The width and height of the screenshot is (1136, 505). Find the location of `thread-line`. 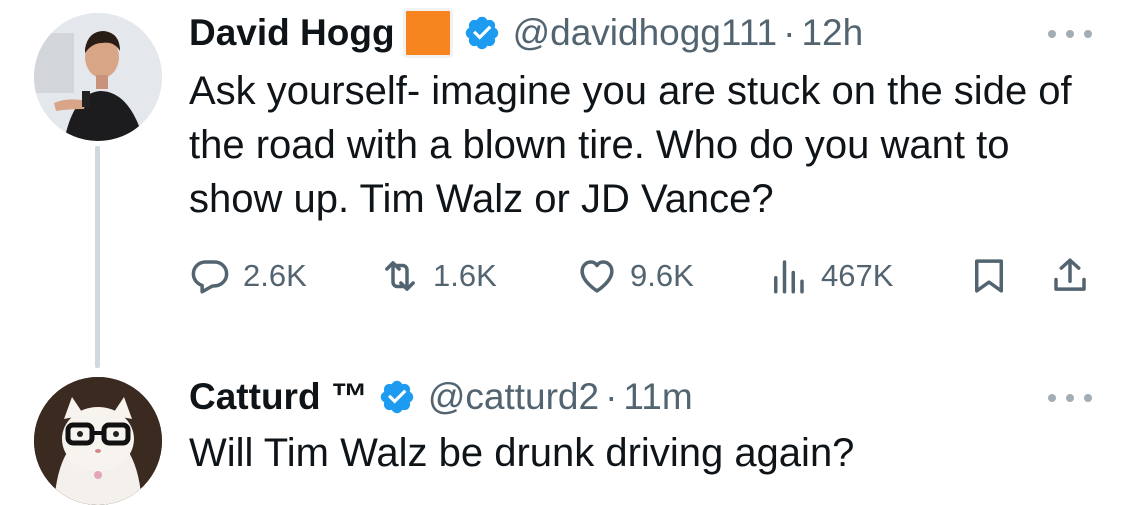

thread-line is located at coordinates (97, 257).